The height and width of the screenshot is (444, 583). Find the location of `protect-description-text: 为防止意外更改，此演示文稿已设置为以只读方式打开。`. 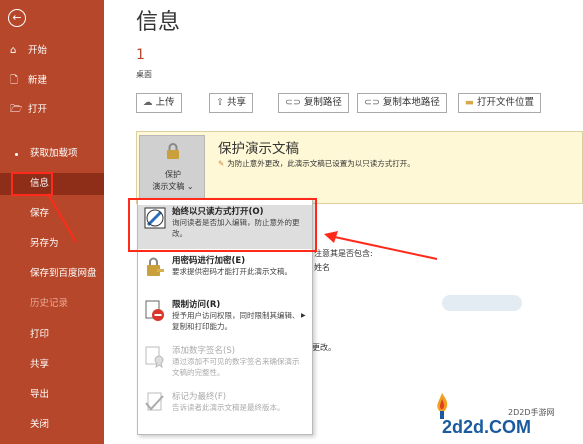

protect-description-text: 为防止意外更改，此演示文稿已设置为以只读方式打开。 is located at coordinates (321, 163).